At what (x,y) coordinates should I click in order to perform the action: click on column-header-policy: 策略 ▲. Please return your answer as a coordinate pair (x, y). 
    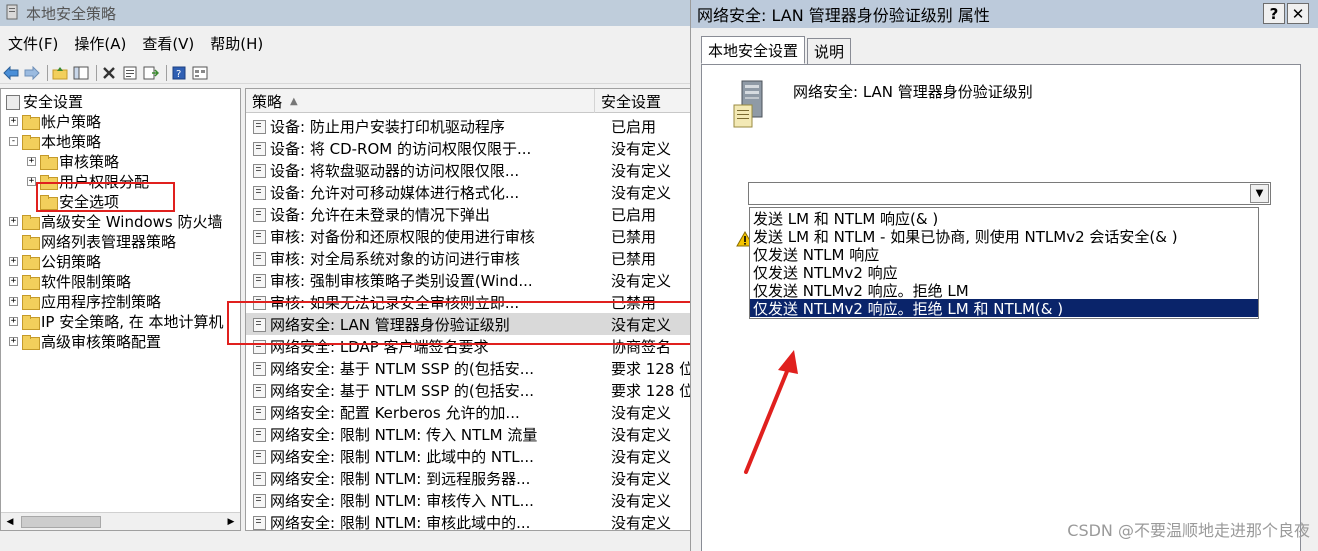
    Looking at the image, I should click on (420, 101).